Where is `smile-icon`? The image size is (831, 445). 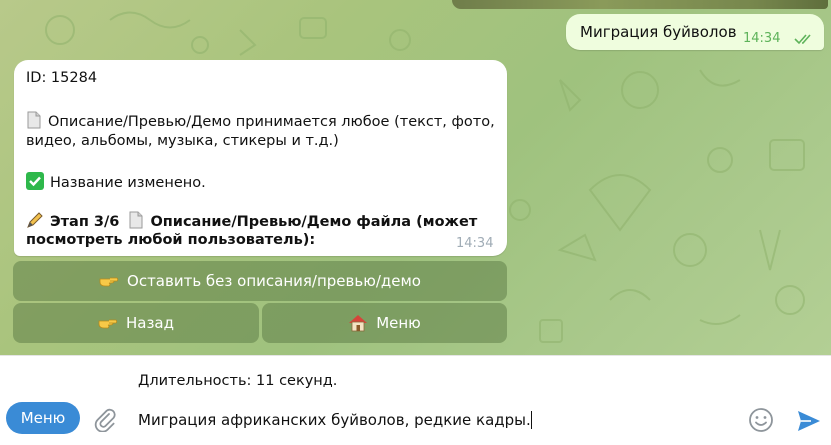
smile-icon is located at coordinates (761, 420).